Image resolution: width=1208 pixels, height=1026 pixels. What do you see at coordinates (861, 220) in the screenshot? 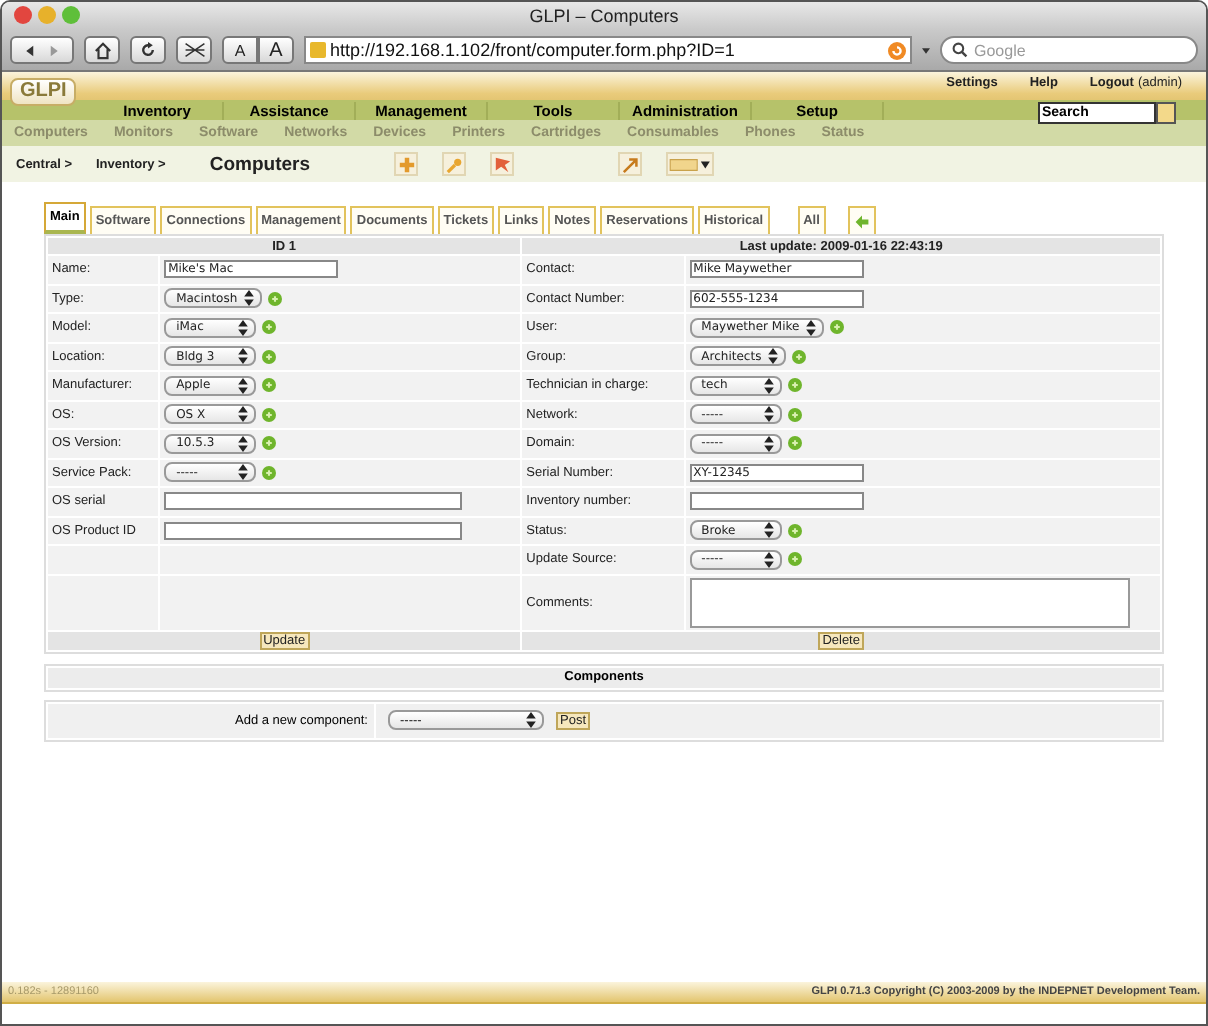
I see `back-icon` at bounding box center [861, 220].